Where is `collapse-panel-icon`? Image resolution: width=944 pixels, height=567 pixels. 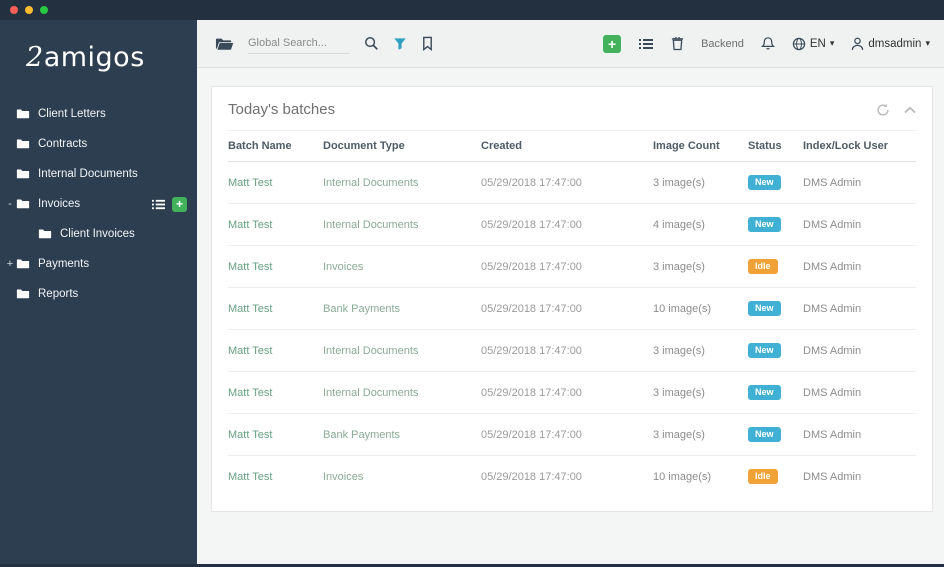 collapse-panel-icon is located at coordinates (910, 110).